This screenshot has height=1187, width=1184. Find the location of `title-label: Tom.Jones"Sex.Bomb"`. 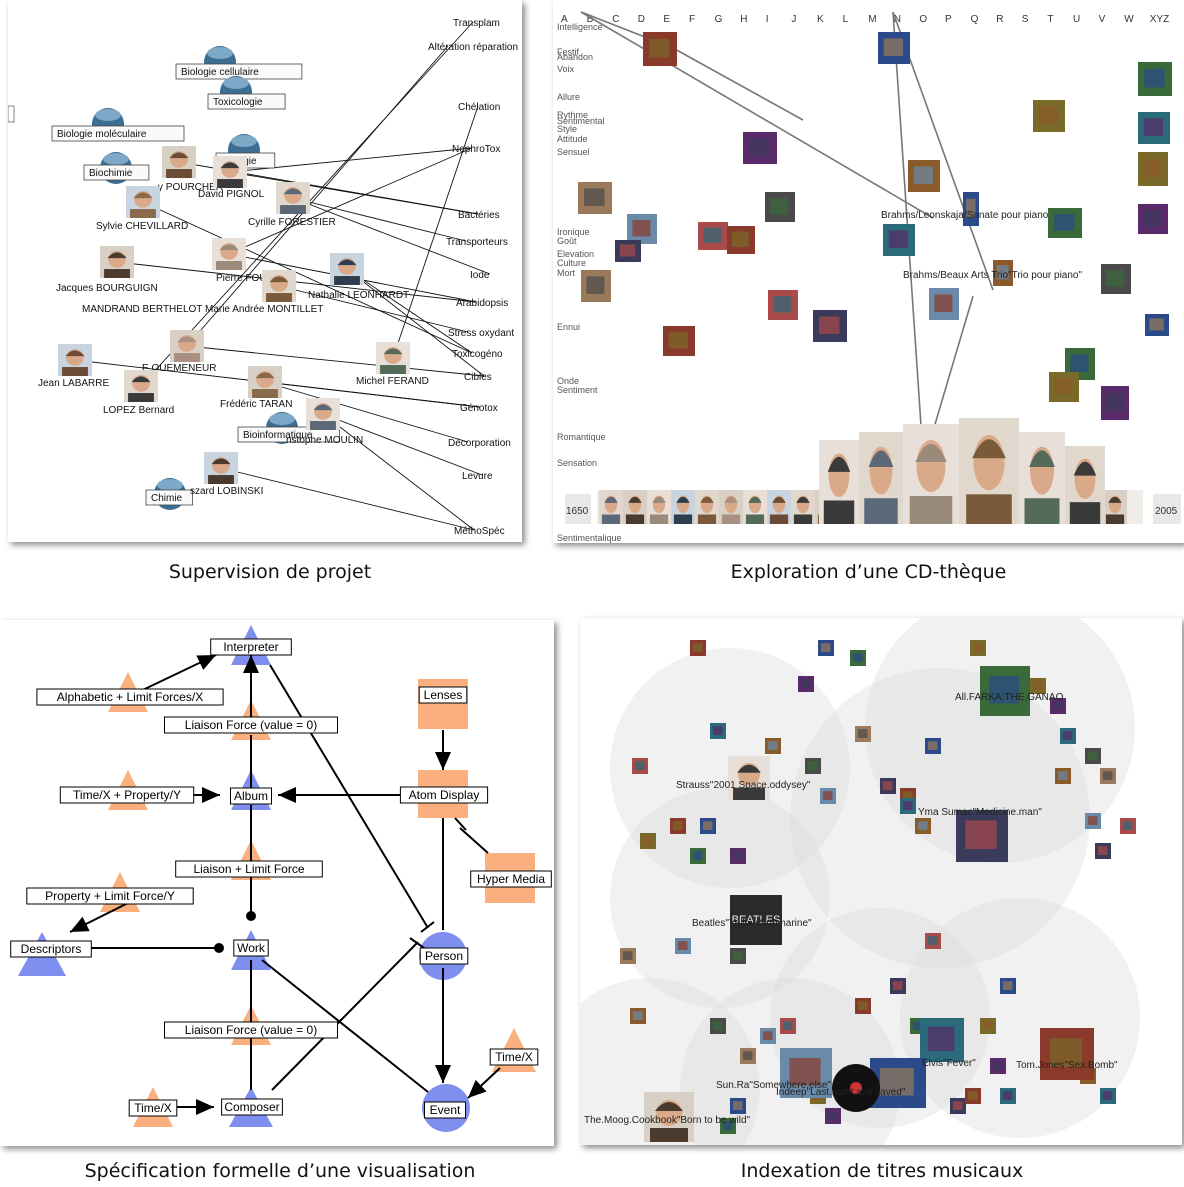

title-label: Tom.Jones"Sex.Bomb" is located at coordinates (1067, 1065).